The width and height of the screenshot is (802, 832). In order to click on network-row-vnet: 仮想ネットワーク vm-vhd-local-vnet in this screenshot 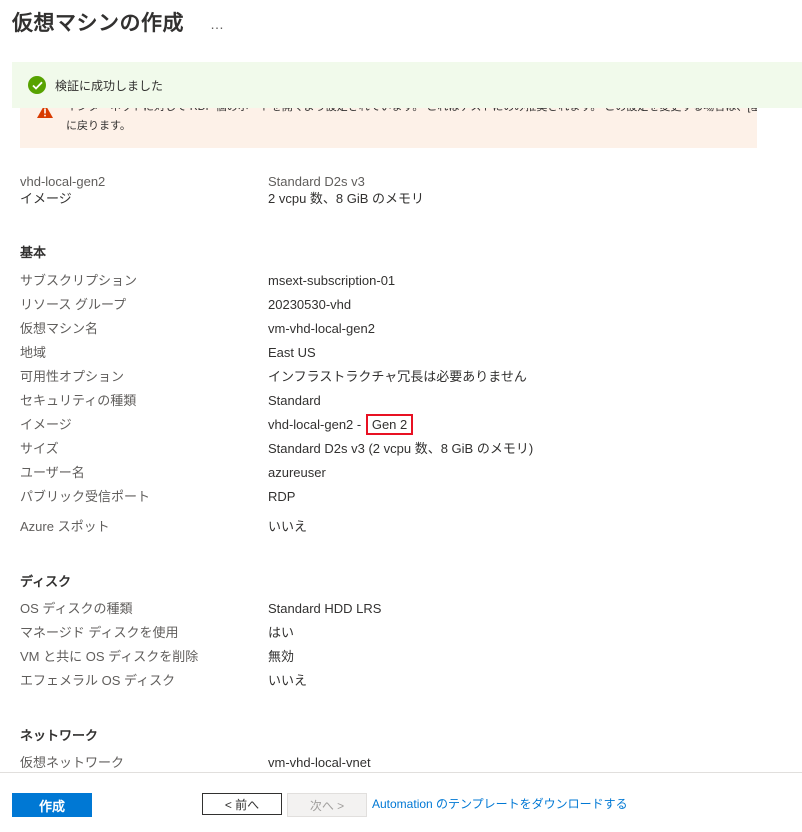, I will do `click(400, 762)`.